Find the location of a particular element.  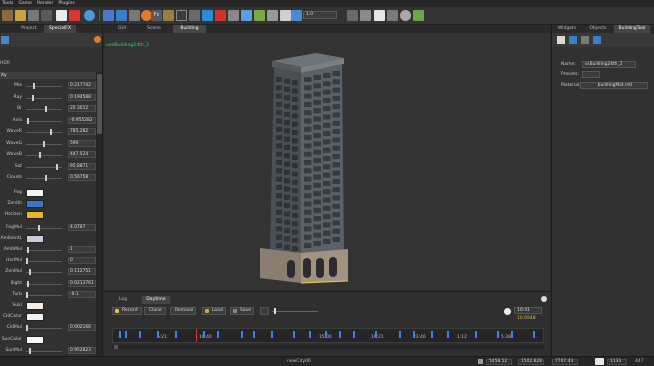

tab-left-first is located at coordinates (7, 29).